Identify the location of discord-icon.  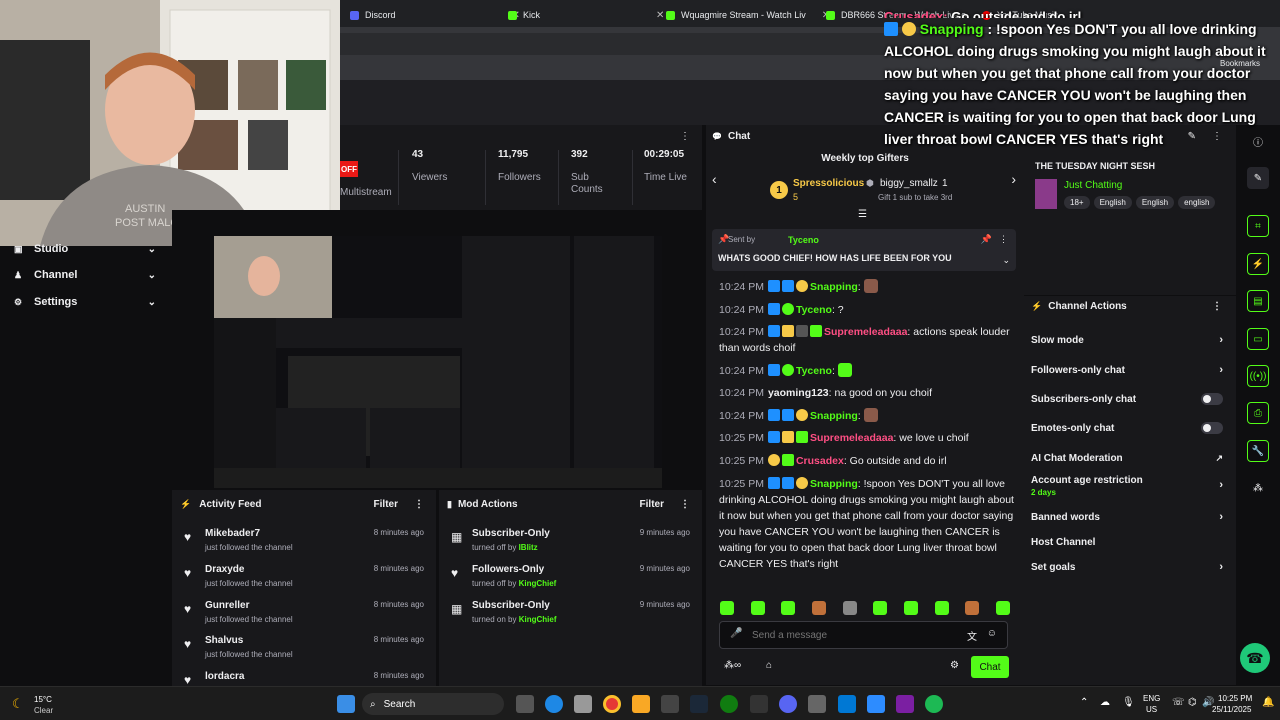
(788, 704).